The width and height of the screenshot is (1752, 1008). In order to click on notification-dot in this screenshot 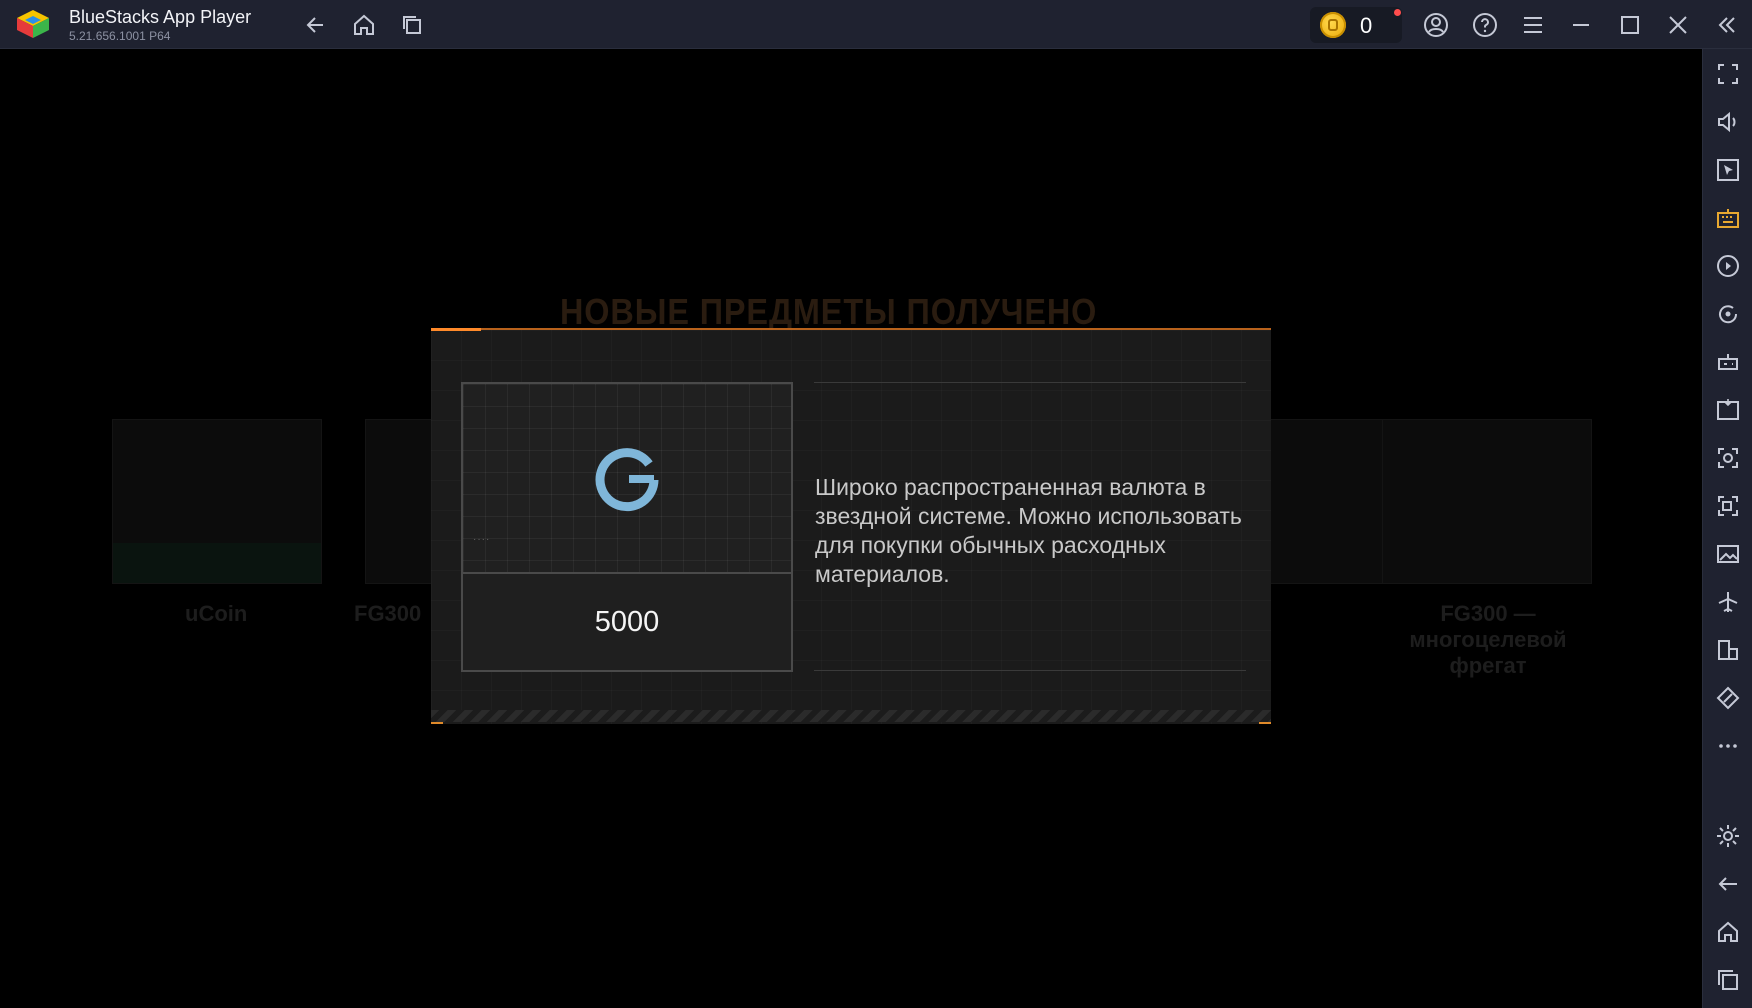, I will do `click(1397, 12)`.